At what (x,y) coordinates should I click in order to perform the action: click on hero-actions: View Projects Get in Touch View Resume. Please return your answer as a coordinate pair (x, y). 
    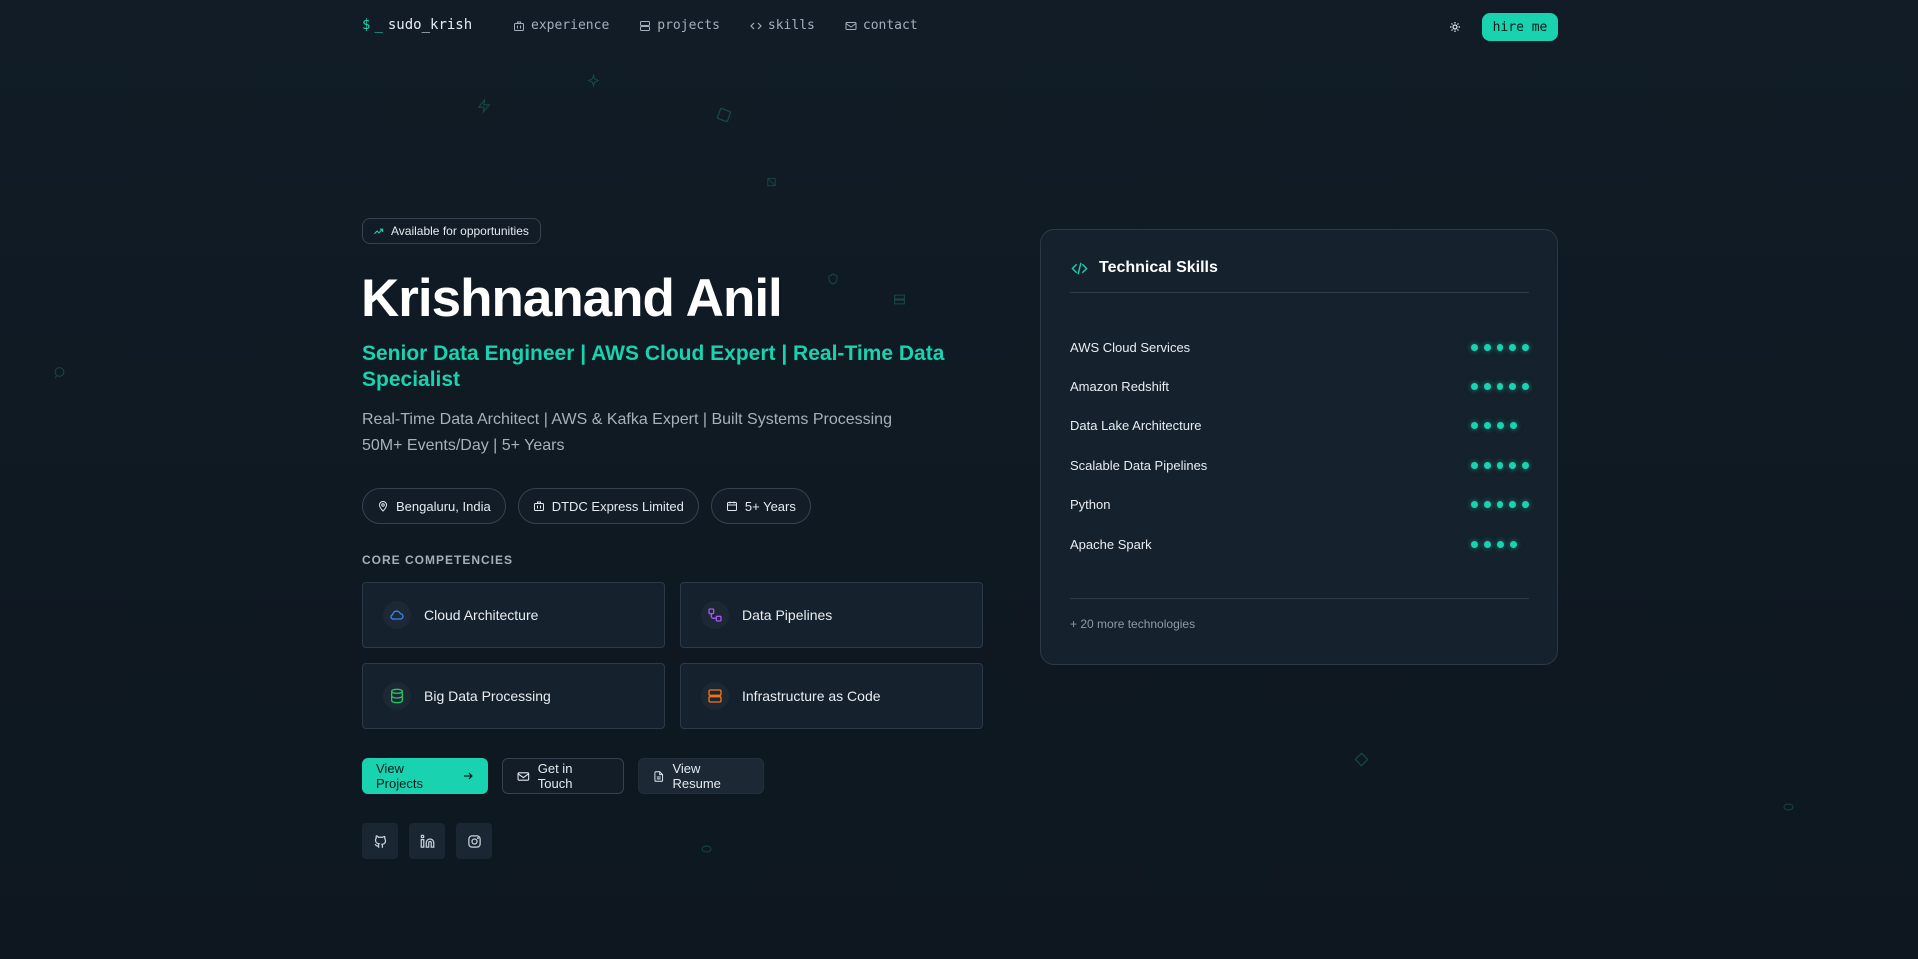
    Looking at the image, I should click on (563, 776).